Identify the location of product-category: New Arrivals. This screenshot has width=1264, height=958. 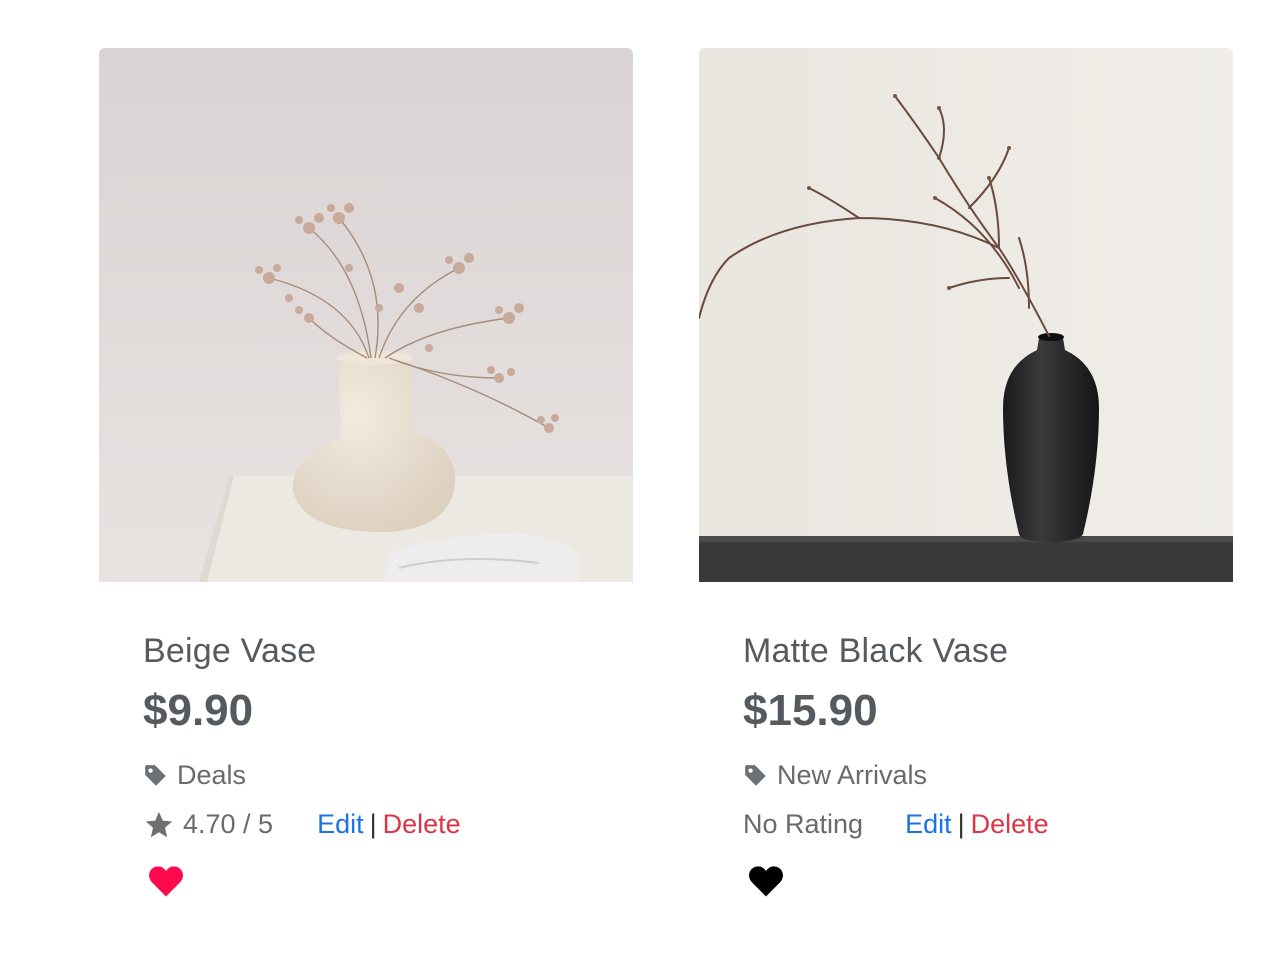
(835, 775).